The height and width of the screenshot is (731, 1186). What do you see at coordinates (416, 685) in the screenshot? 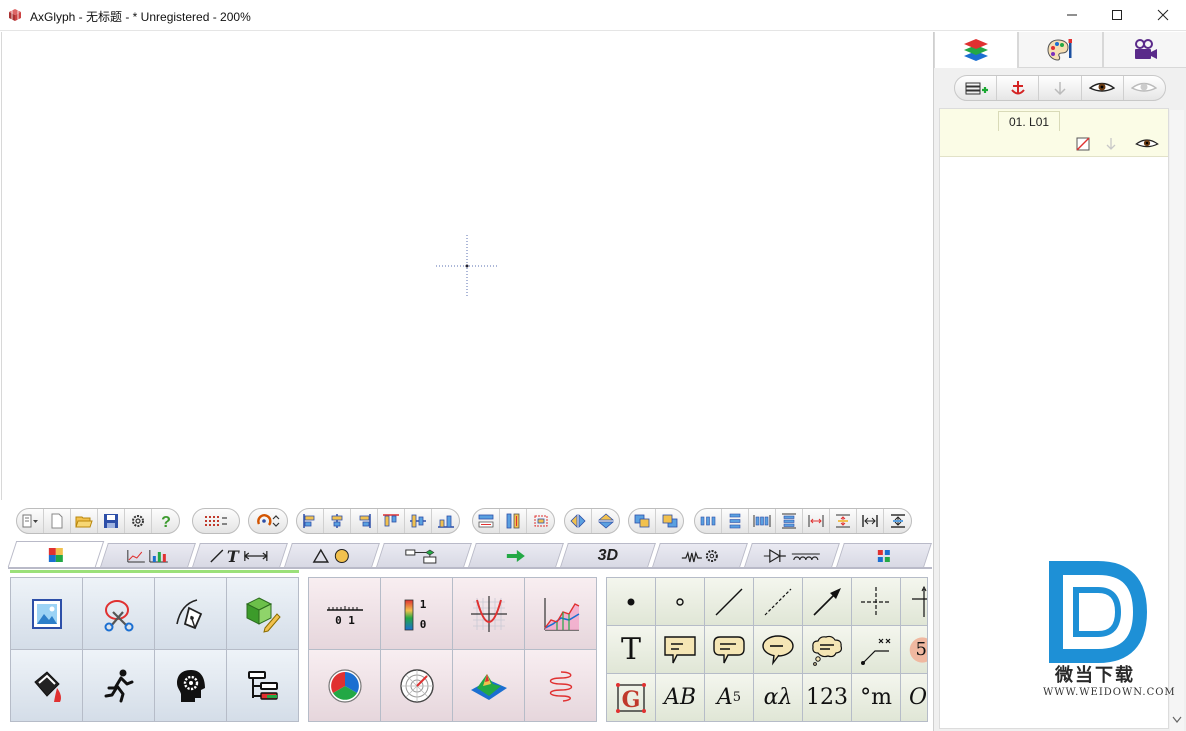
I see `polar-plot-button` at bounding box center [416, 685].